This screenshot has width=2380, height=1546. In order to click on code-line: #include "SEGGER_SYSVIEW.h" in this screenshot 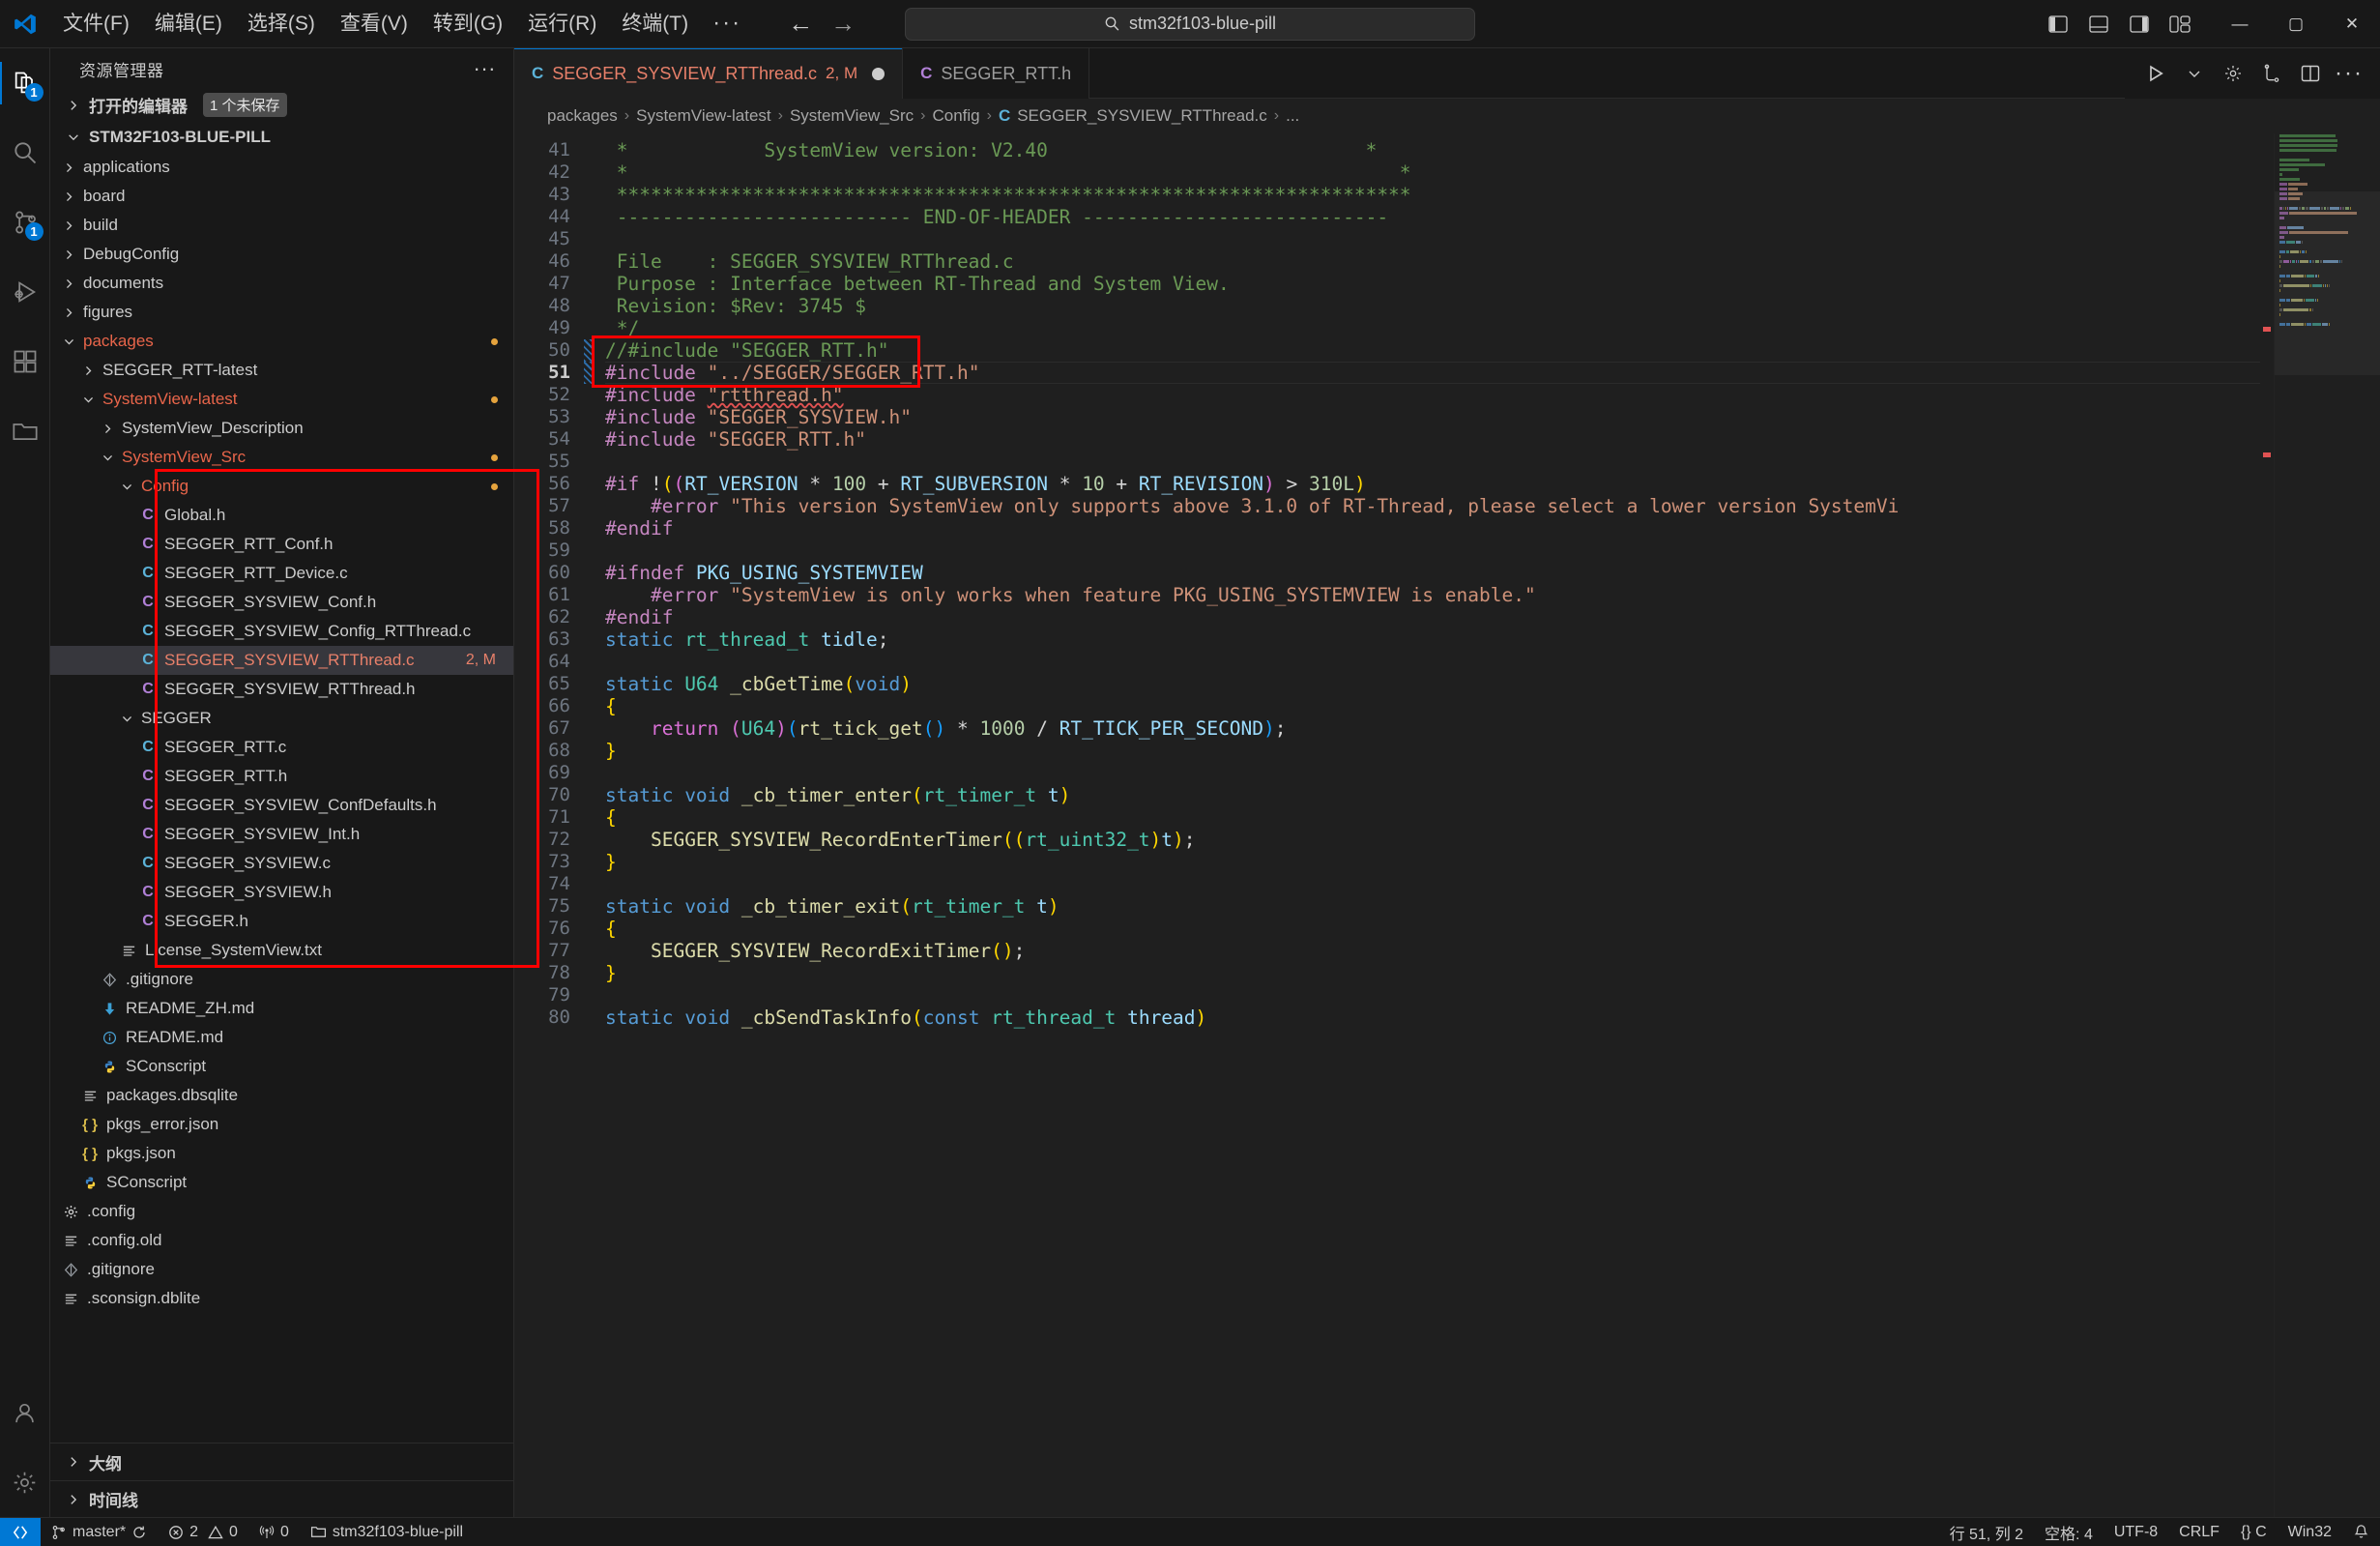, I will do `click(1433, 417)`.